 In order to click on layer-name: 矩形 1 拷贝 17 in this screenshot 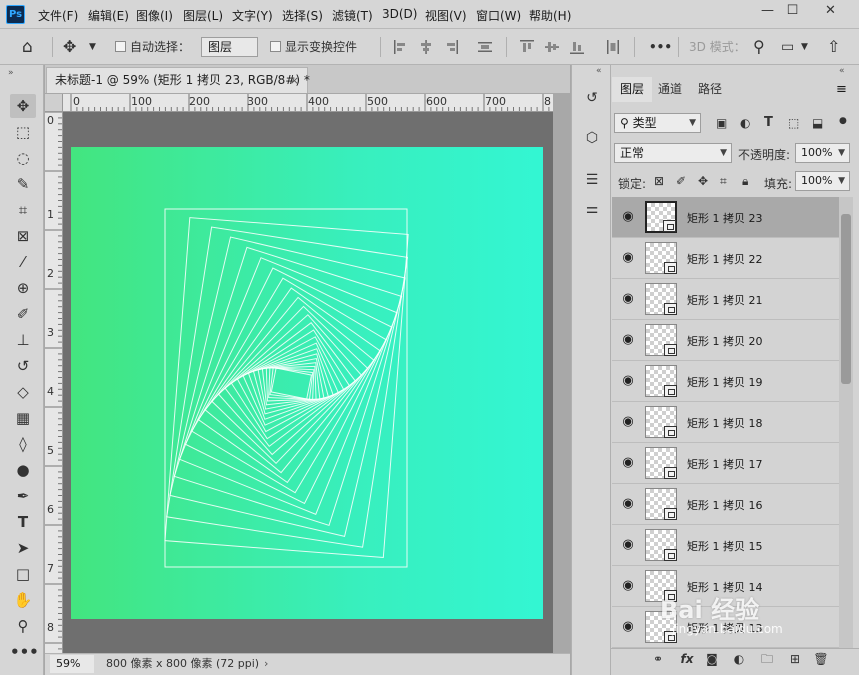, I will do `click(725, 464)`.